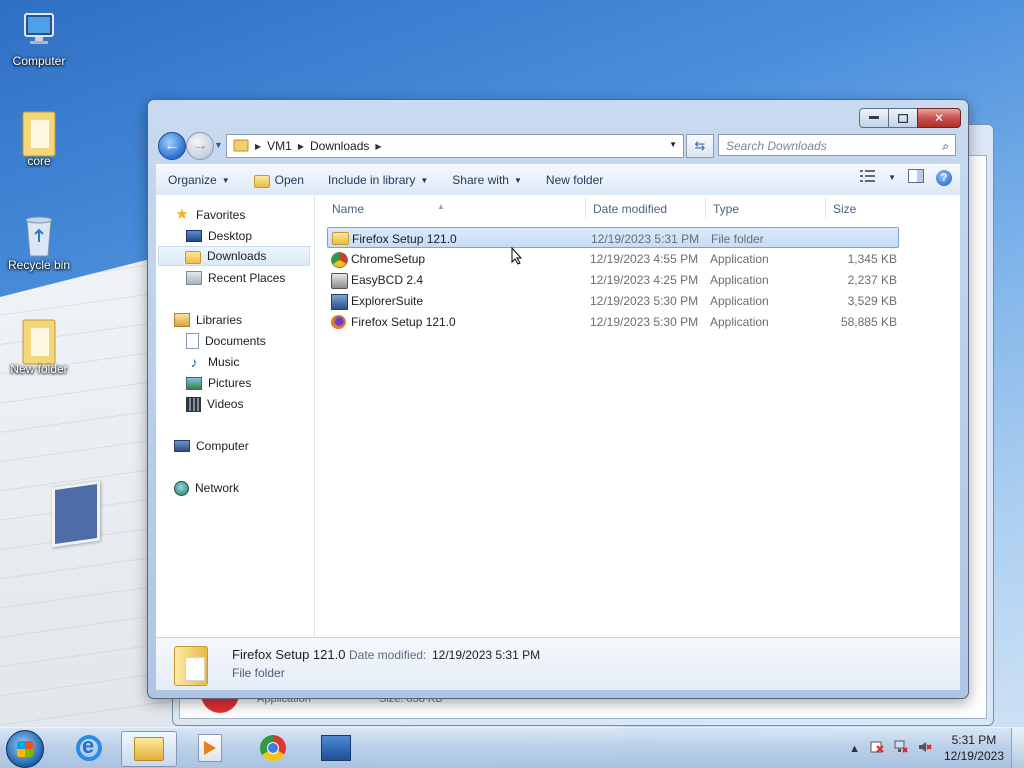 Image resolution: width=1024 pixels, height=768 pixels. Describe the element at coordinates (217, 488) in the screenshot. I see `nav-network-label: Network` at that location.